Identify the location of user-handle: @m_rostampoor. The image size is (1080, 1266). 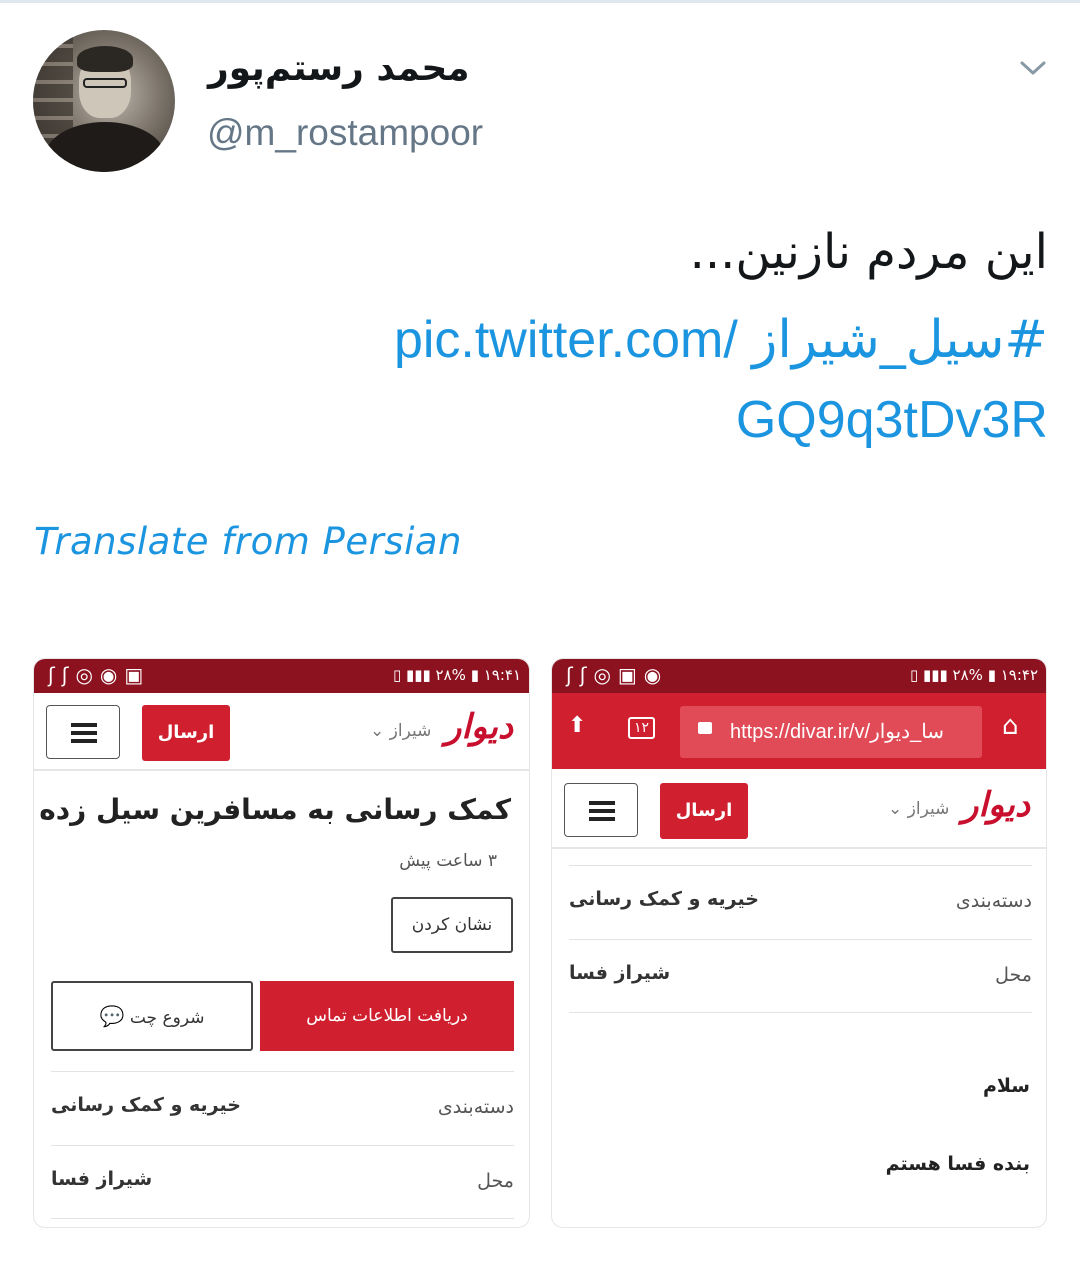
(345, 133).